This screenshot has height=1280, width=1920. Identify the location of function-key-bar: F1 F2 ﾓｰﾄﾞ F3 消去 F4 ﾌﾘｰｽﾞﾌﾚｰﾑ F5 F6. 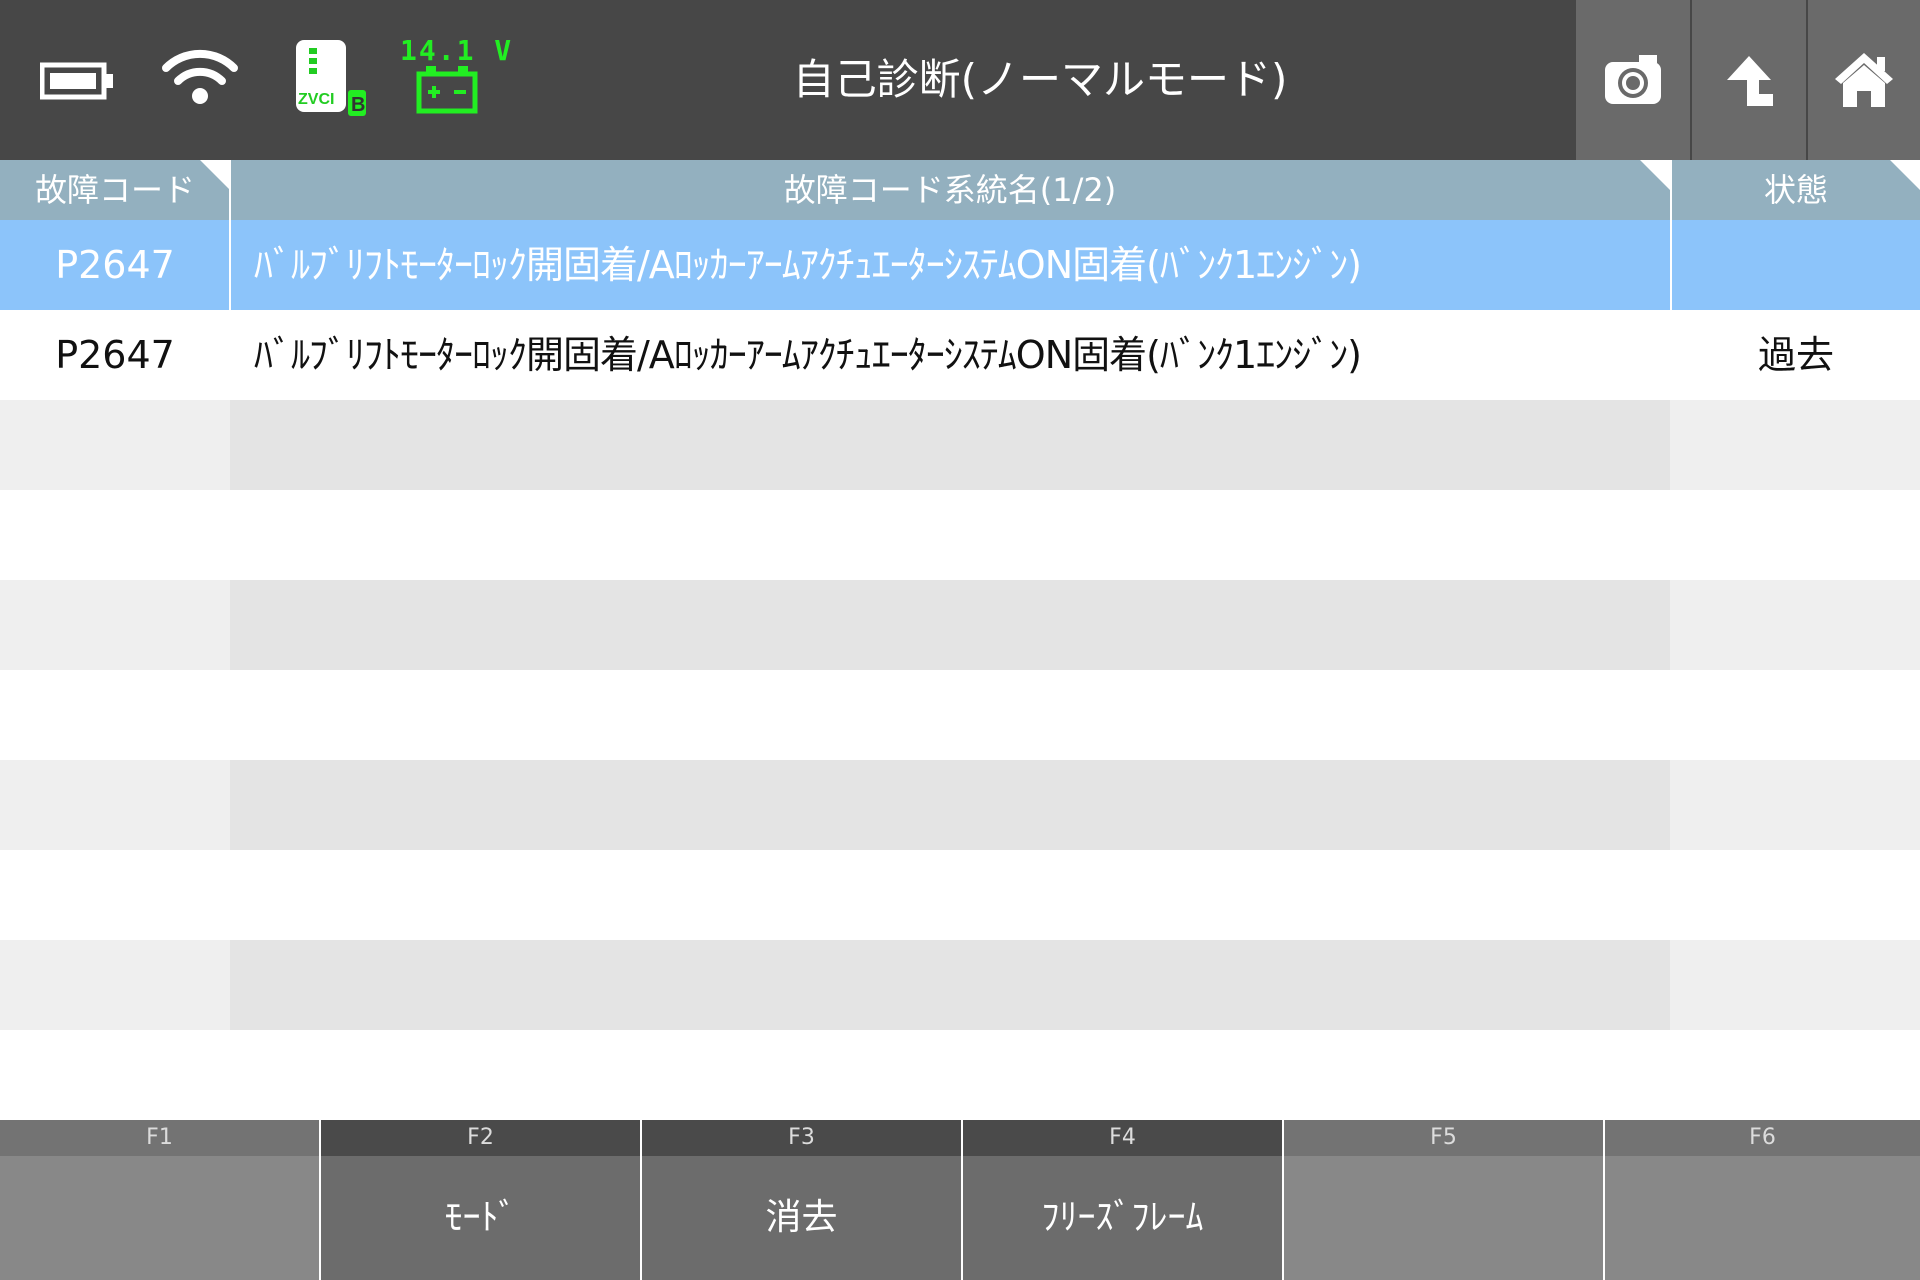
(960, 1200).